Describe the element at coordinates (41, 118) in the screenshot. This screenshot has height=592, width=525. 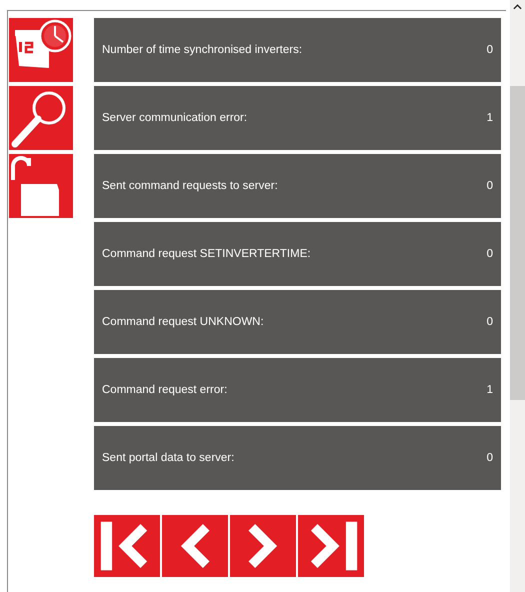
I see `search-icon` at that location.